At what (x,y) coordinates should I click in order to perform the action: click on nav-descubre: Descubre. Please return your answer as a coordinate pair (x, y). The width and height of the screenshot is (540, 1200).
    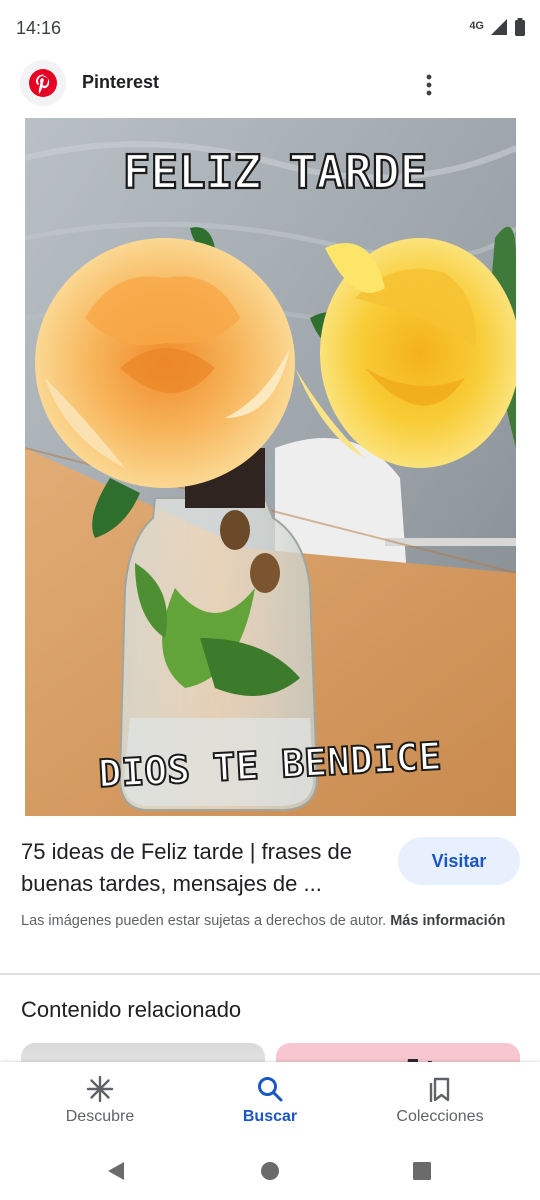
    Looking at the image, I should click on (100, 1102).